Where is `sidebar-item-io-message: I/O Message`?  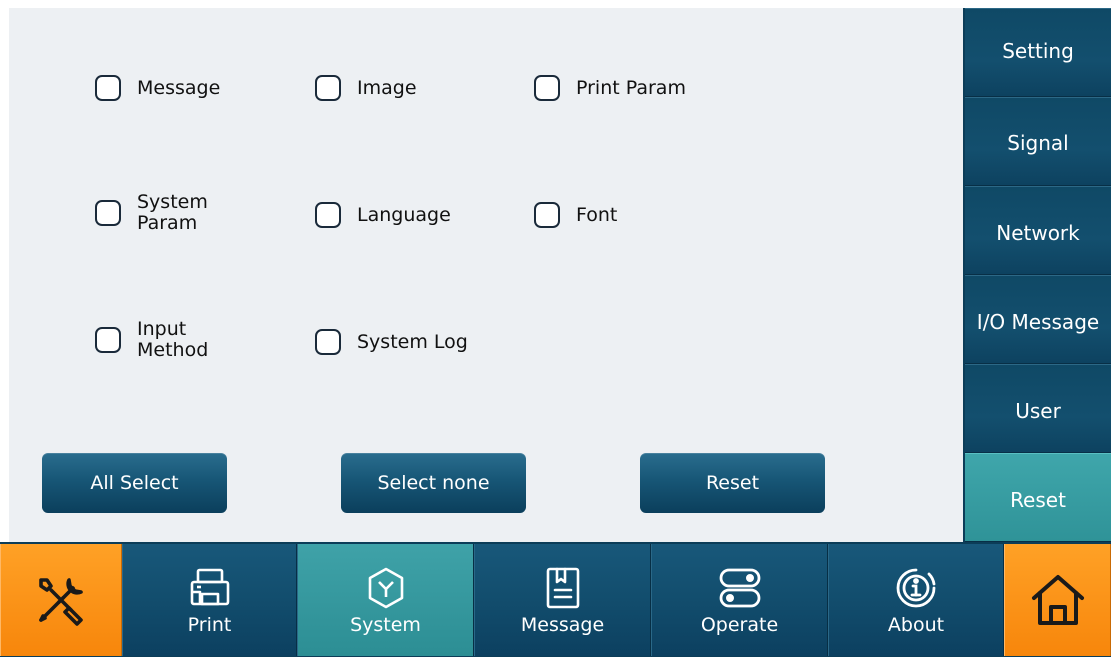 sidebar-item-io-message: I/O Message is located at coordinates (1038, 319).